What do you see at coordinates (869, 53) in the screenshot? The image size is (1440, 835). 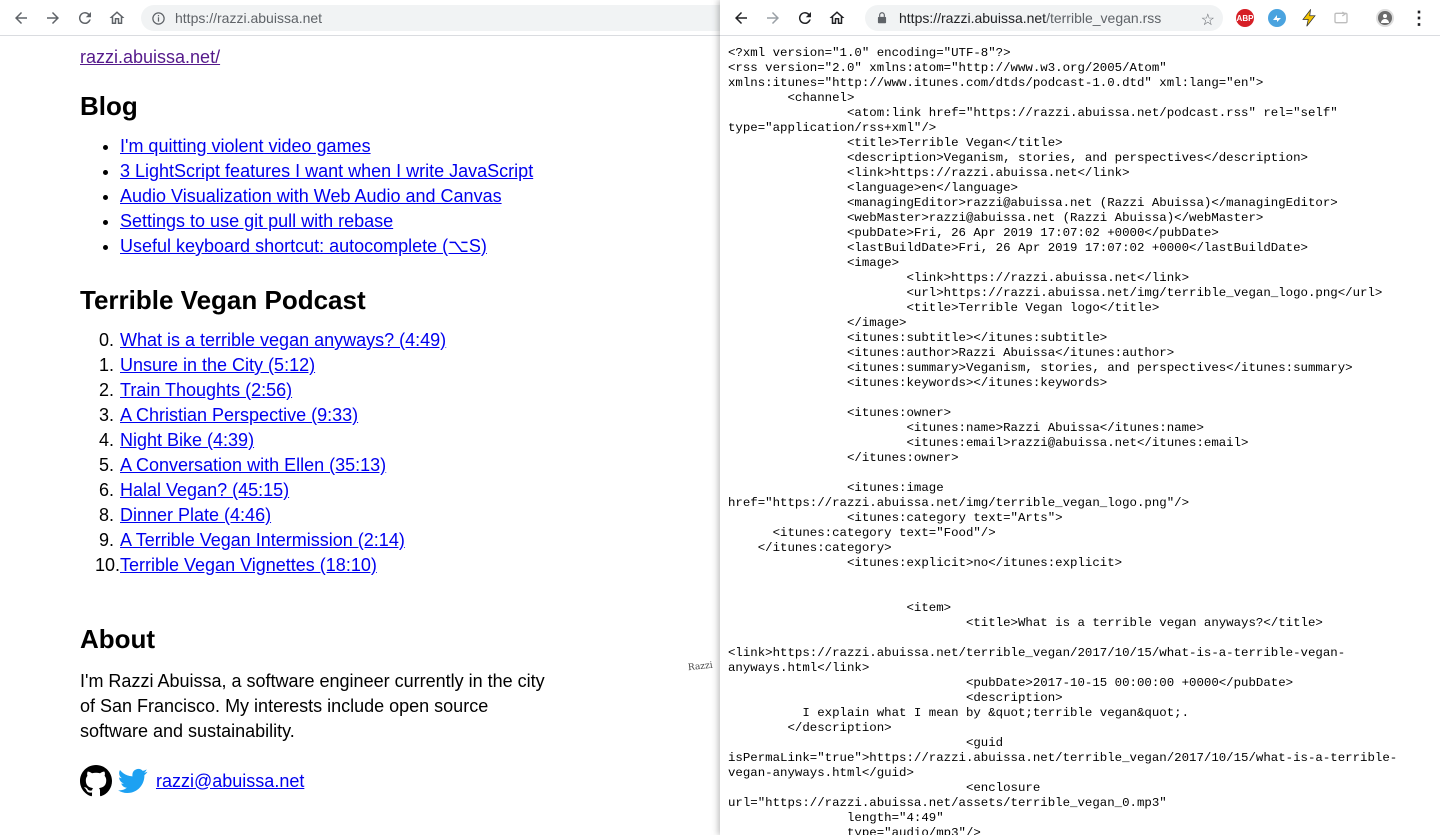 I see `xml-line: <?xml version="1.0" encoding="UTF-8"?>` at bounding box center [869, 53].